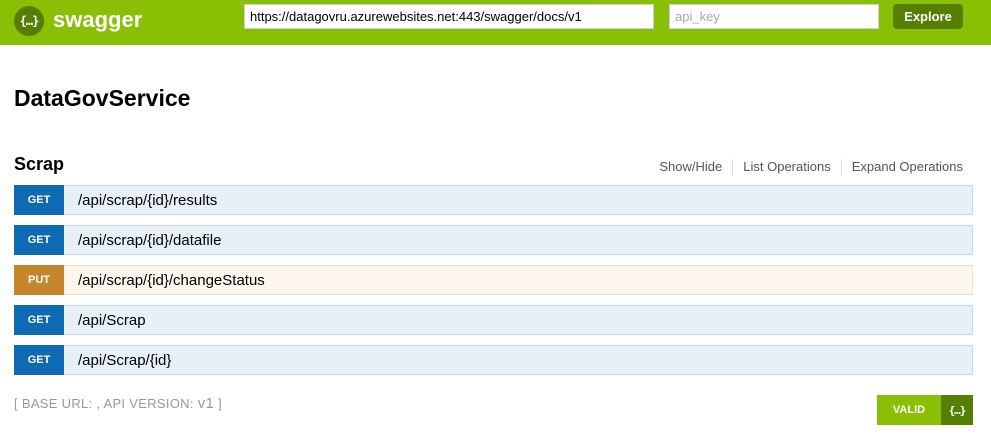  I want to click on swagger-braces-icon: {…}, so click(957, 410).